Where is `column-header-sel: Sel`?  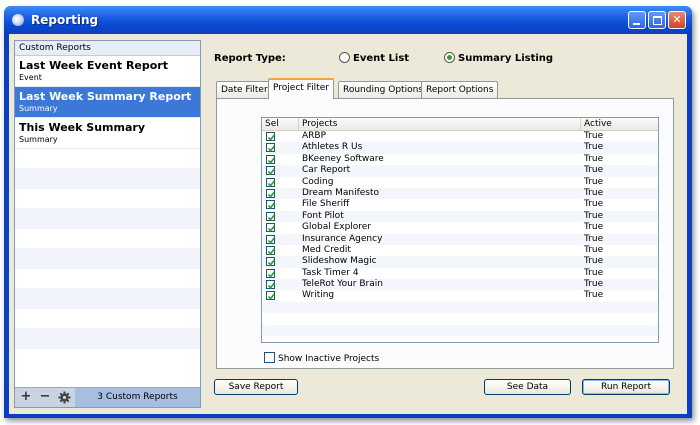
column-header-sel: Sel is located at coordinates (280, 124).